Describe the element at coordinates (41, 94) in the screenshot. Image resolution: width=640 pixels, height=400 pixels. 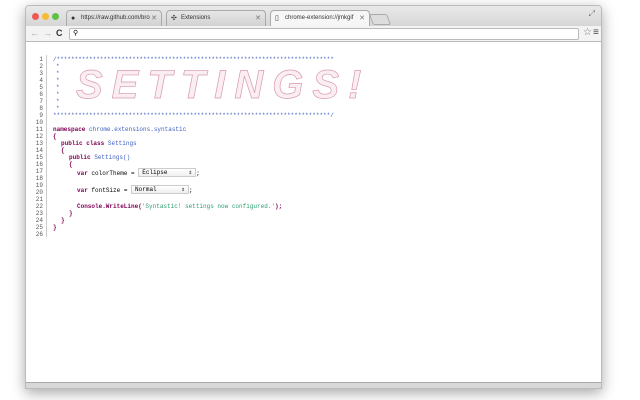
I see `line-number: 6` at that location.